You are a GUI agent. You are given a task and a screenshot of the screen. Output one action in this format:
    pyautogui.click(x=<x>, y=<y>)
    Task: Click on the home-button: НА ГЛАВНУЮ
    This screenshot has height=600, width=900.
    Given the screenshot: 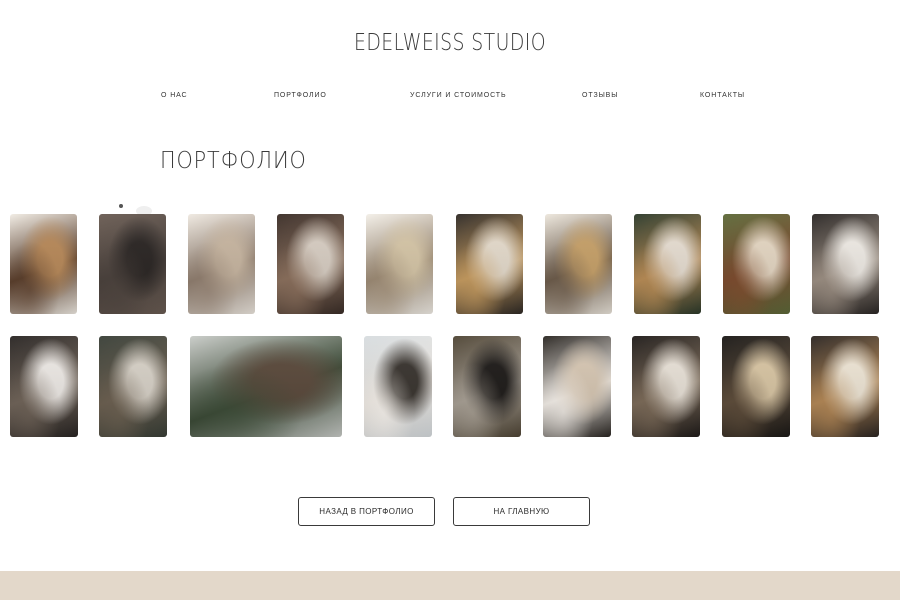 What is the action you would take?
    pyautogui.click(x=521, y=511)
    